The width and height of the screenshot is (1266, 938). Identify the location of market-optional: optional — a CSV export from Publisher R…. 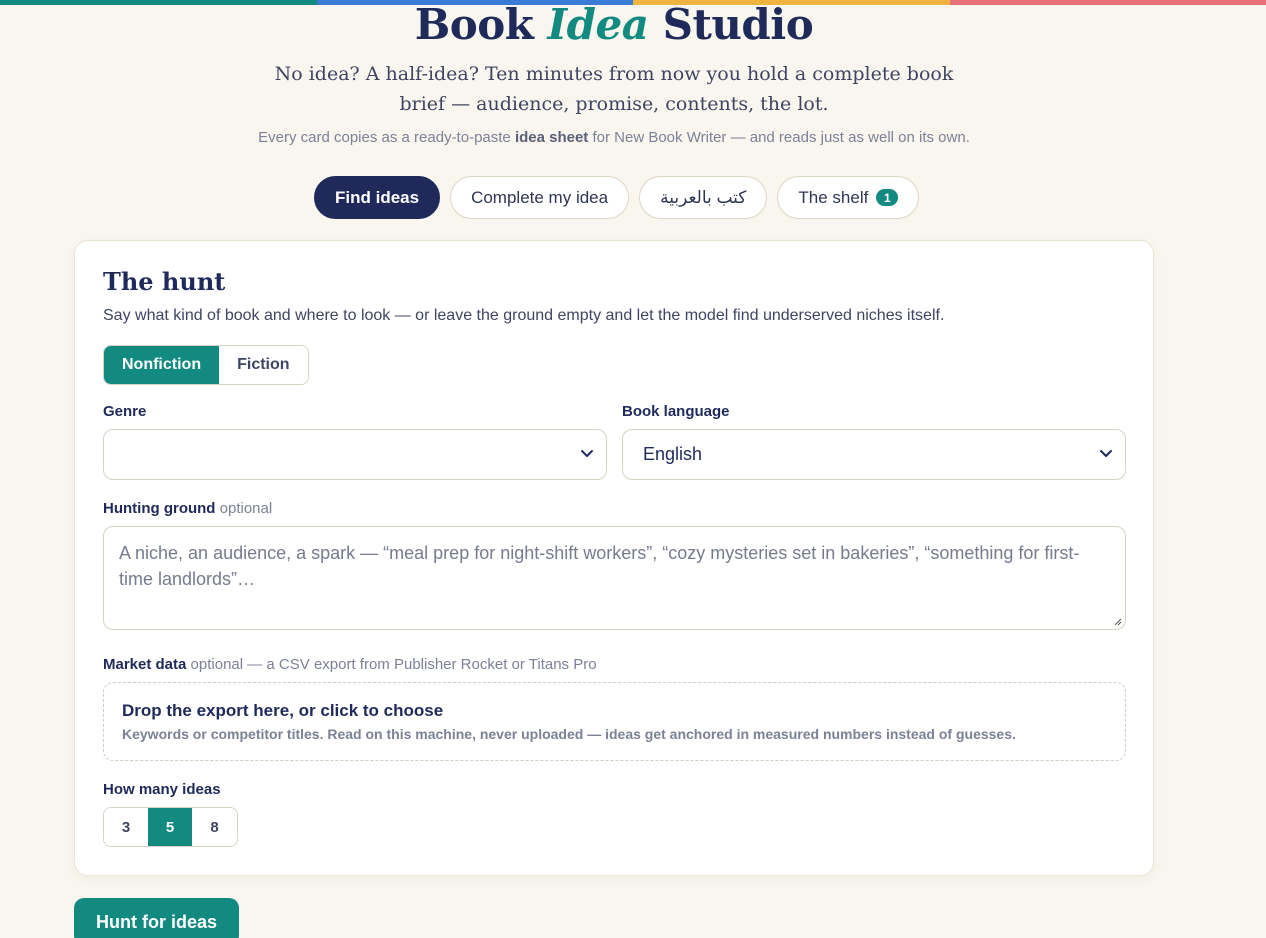
(393, 664).